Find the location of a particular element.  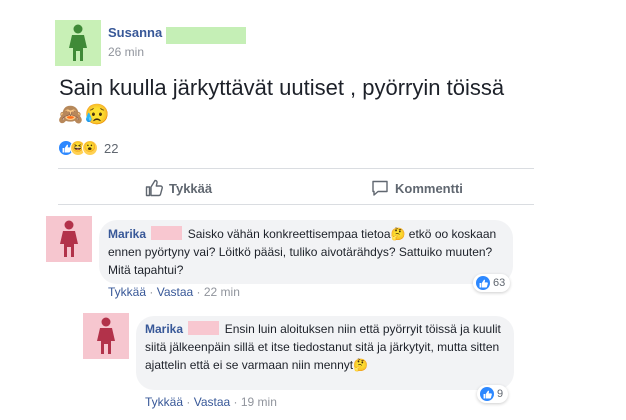

post-divider-top is located at coordinates (296, 168).